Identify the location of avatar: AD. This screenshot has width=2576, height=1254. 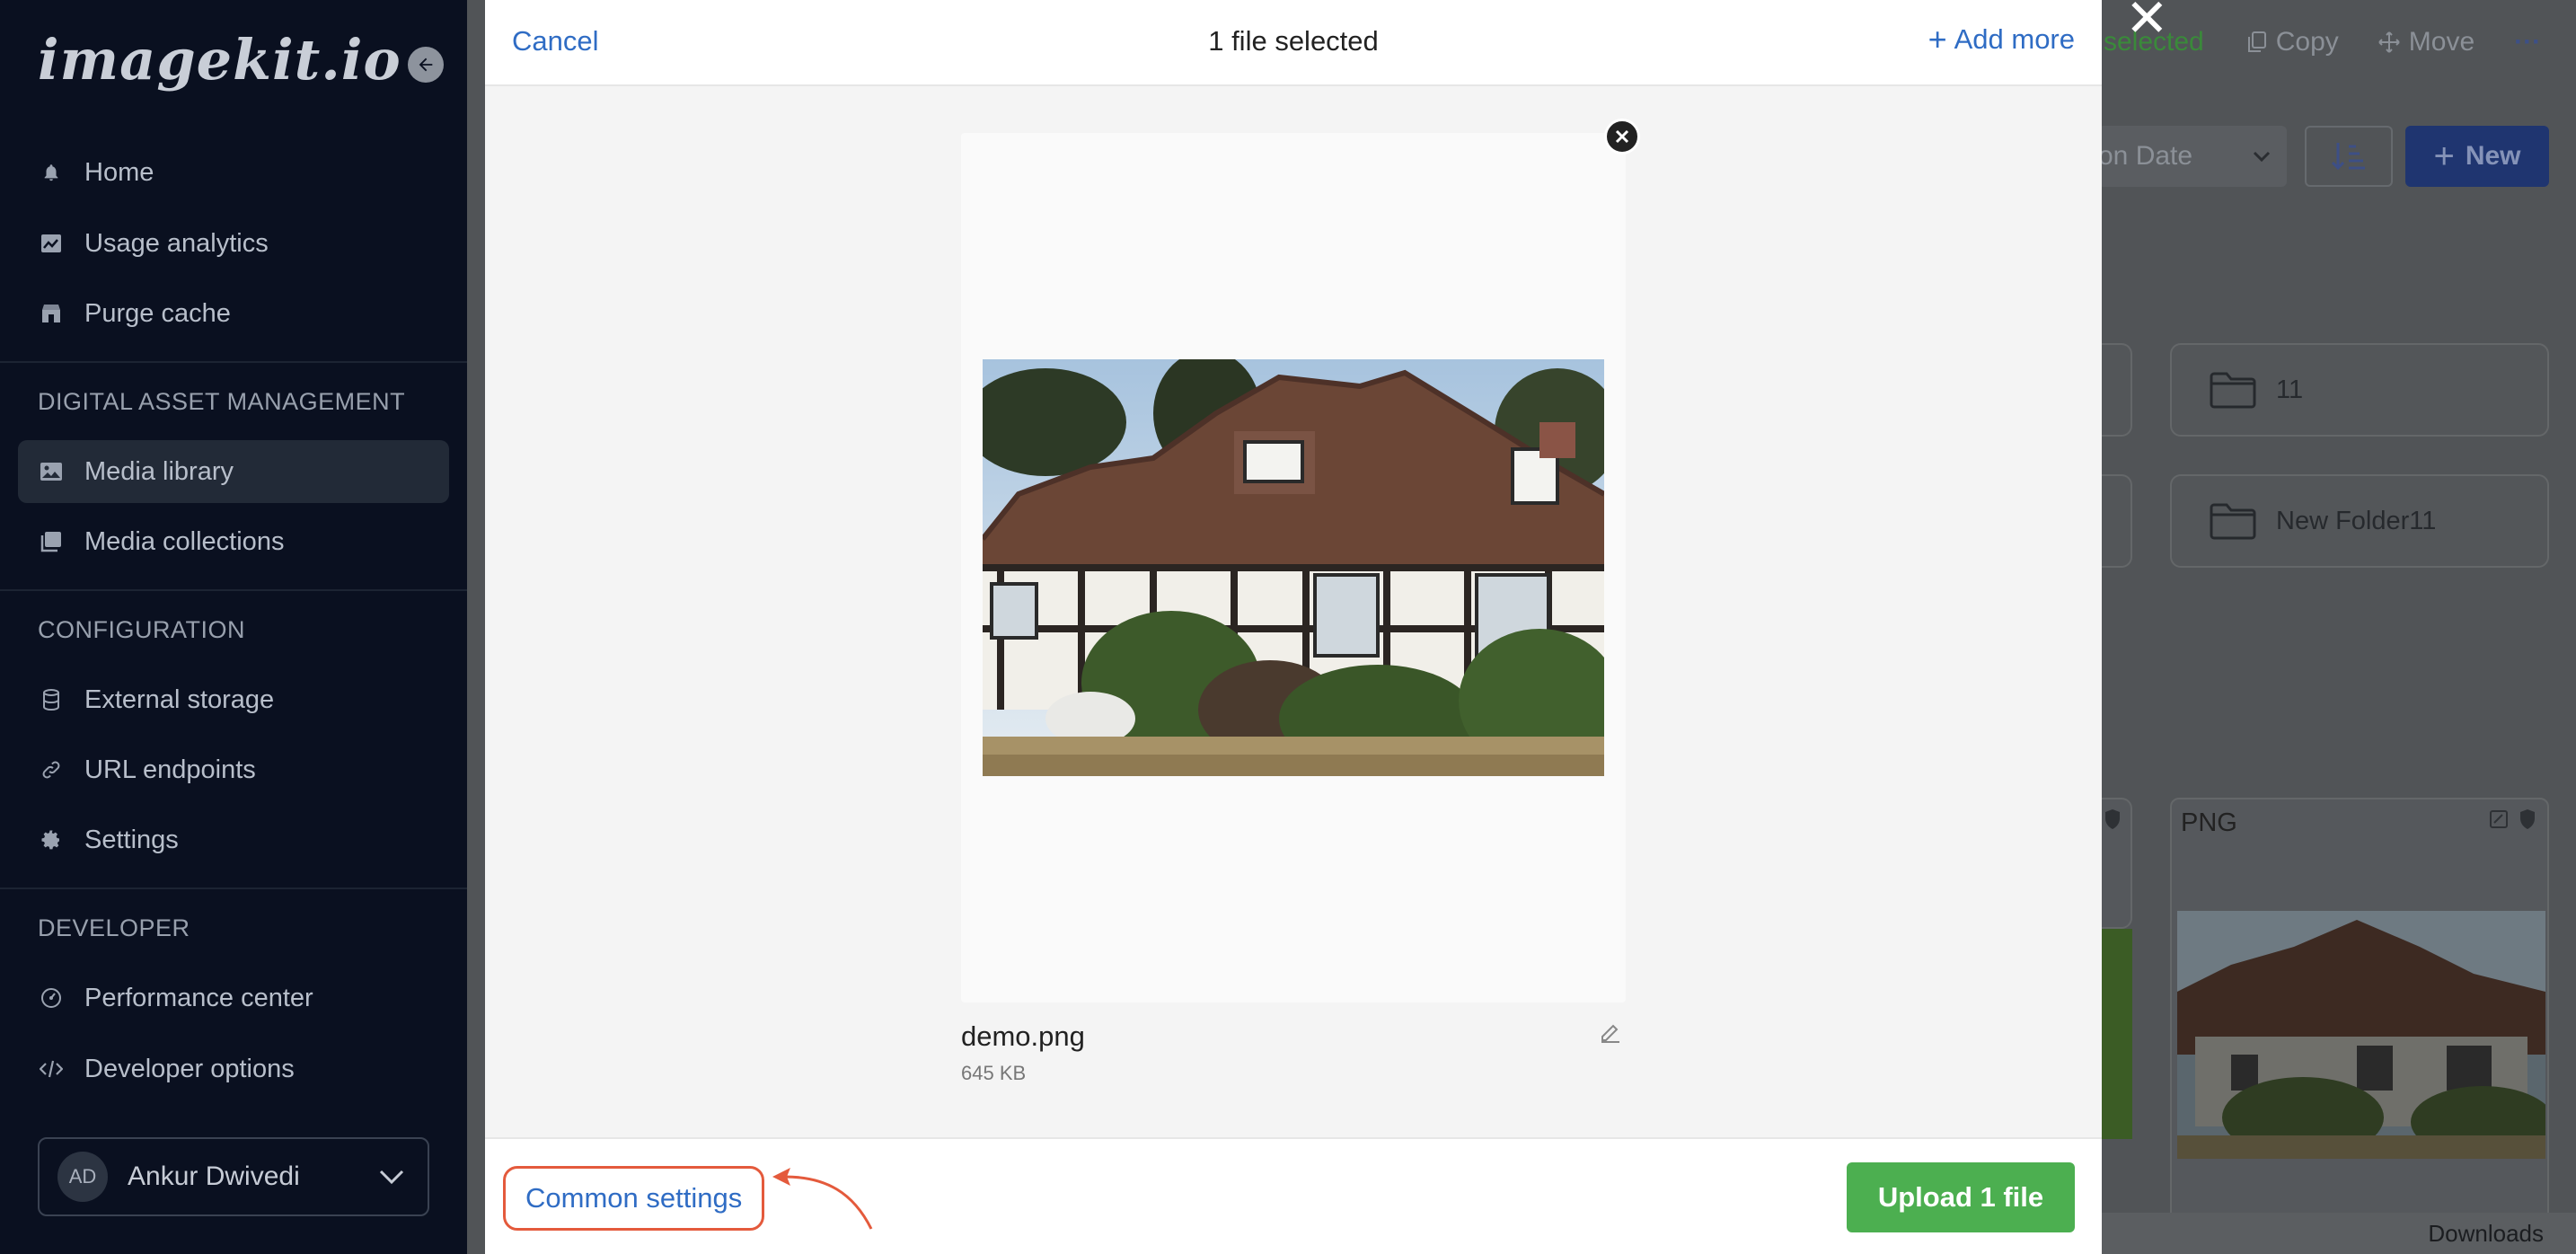
(82, 1177).